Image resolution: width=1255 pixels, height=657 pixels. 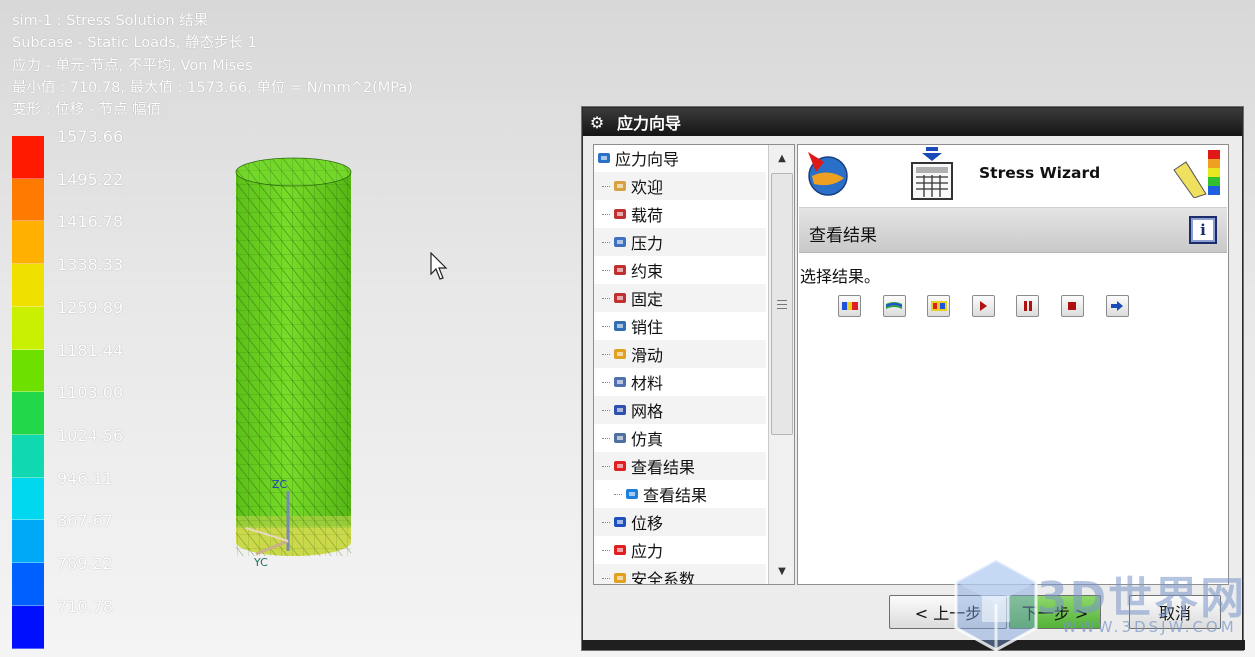 I want to click on gear-icon: ⚙, so click(x=597, y=122).